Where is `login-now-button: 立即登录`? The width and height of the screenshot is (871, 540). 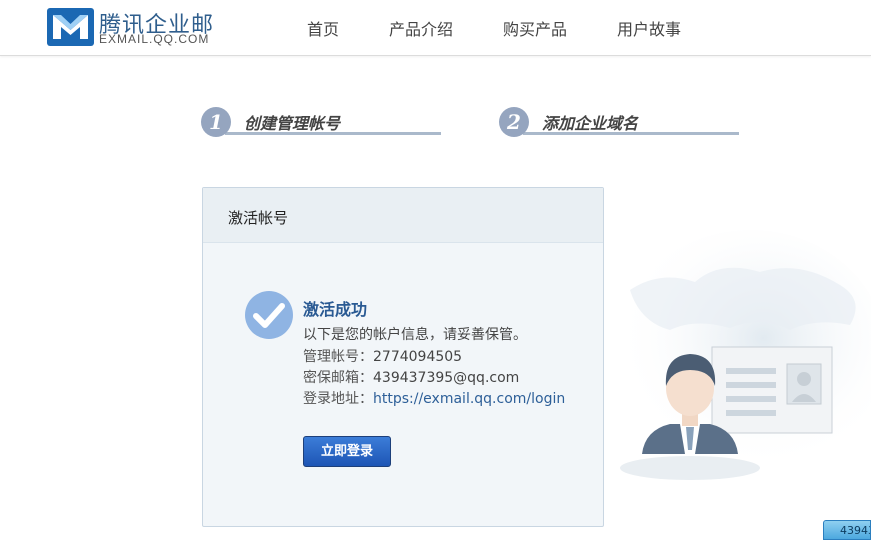 login-now-button: 立即登录 is located at coordinates (347, 451).